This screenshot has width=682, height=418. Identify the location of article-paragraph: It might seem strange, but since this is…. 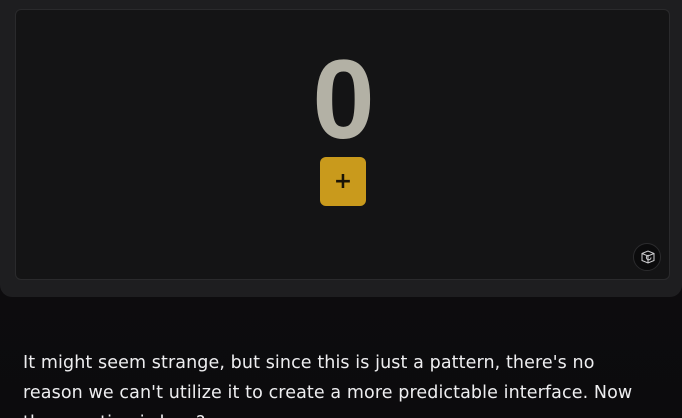
(328, 385).